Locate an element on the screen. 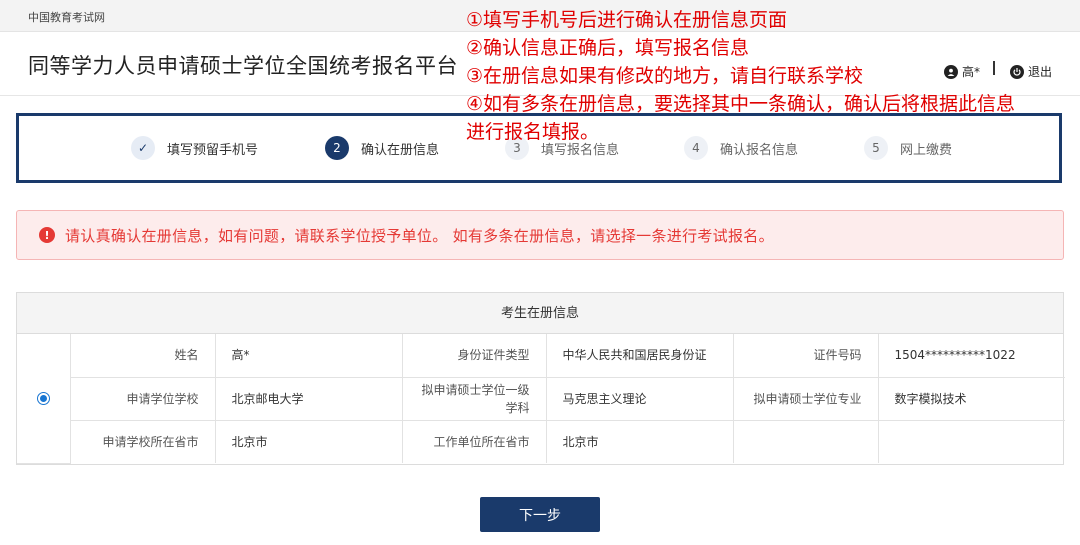 This screenshot has width=1080, height=545. field-label is located at coordinates (806, 441).